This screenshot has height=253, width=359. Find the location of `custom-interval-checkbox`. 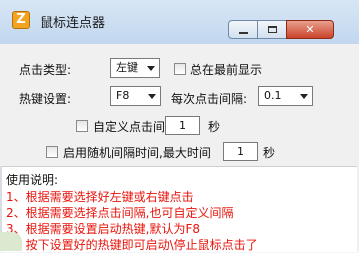

custom-interval-checkbox is located at coordinates (82, 126).